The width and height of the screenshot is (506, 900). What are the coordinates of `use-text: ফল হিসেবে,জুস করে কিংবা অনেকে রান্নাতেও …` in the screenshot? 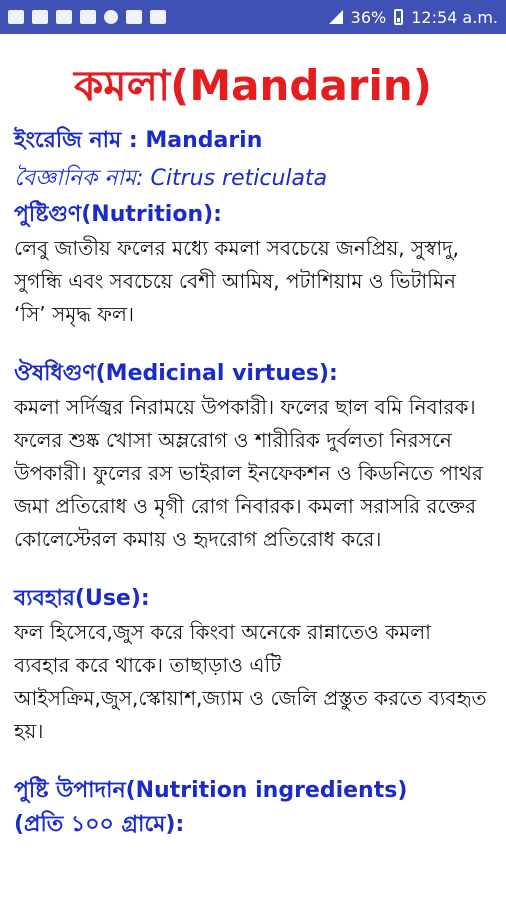 It's located at (250, 681).